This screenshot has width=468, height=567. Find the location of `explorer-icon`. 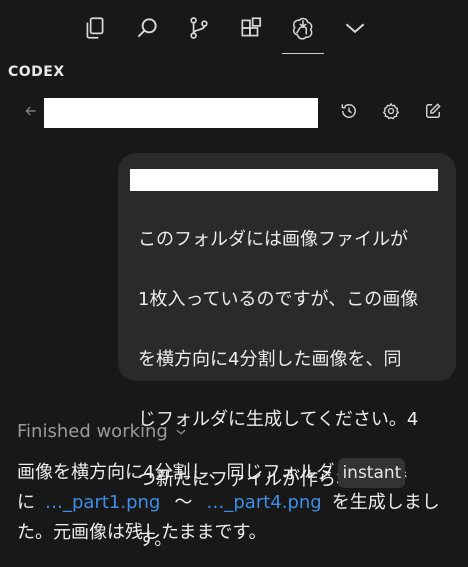

explorer-icon is located at coordinates (95, 28).